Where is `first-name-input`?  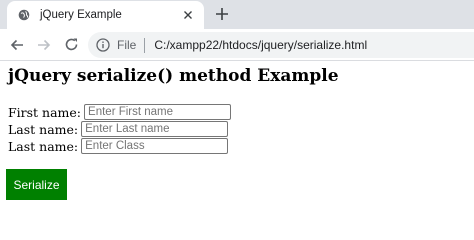
first-name-input is located at coordinates (158, 112).